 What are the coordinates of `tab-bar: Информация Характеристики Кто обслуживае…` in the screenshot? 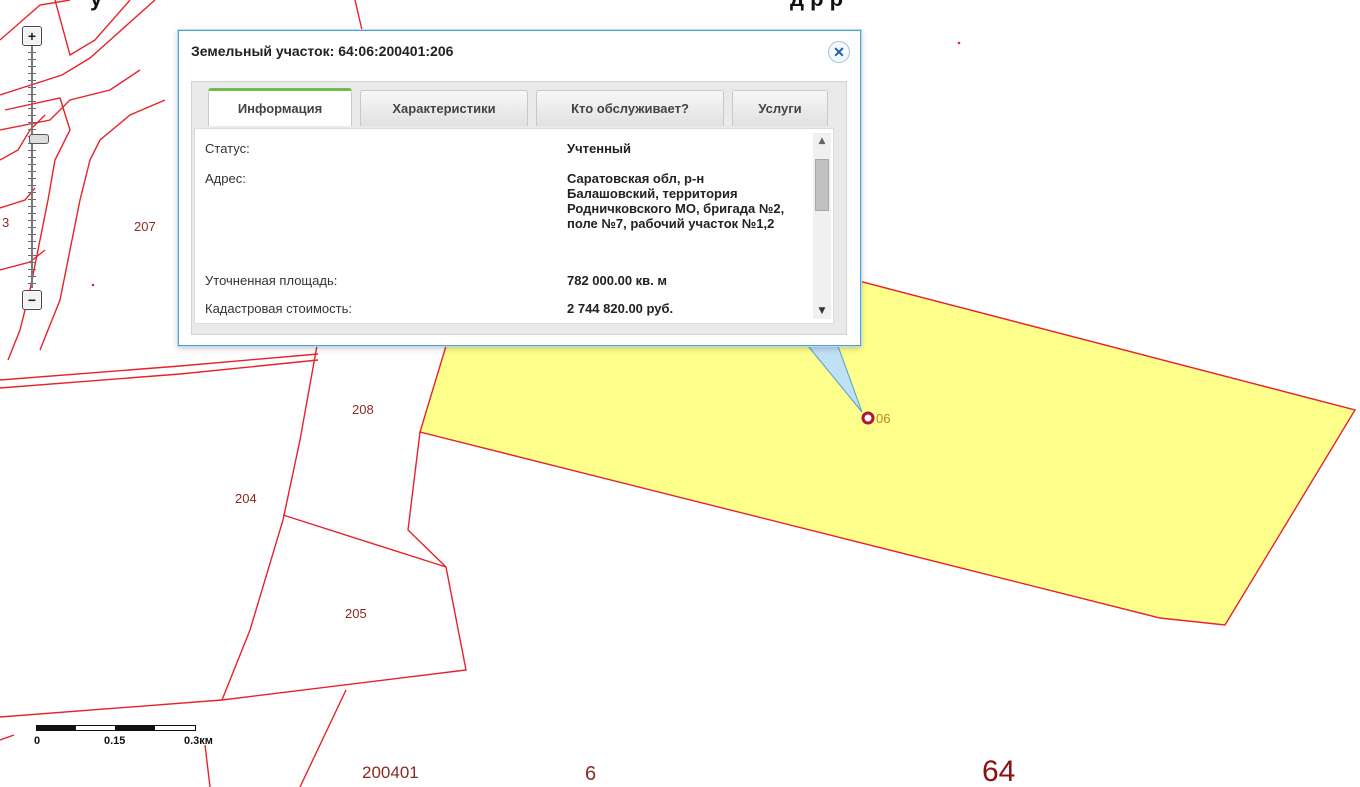 It's located at (518, 107).